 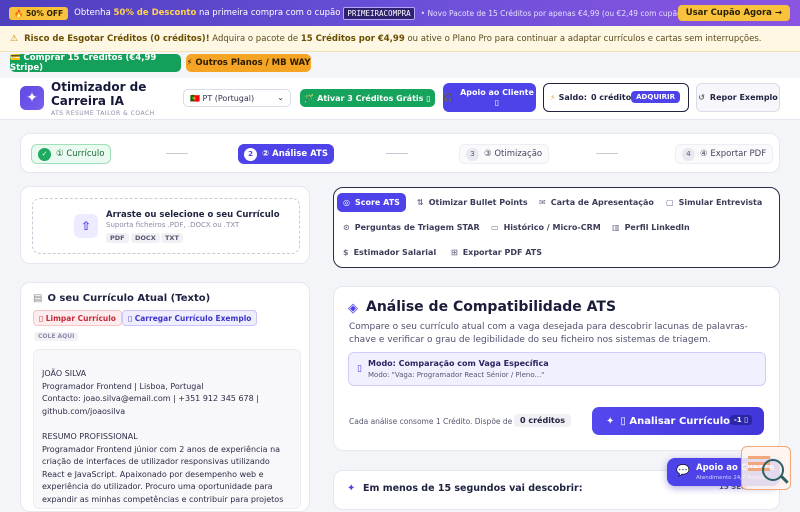 I want to click on bolt-icon: ⚡, so click(x=553, y=97).